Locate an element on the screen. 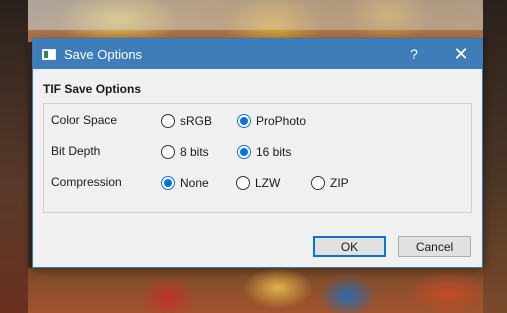 The image size is (507, 313). compression-row: Compression None LZW ZIP is located at coordinates (257, 183).